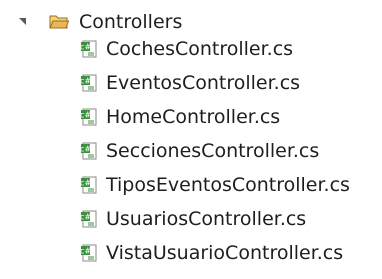  I want to click on expander-chevron-down-icon, so click(22, 21).